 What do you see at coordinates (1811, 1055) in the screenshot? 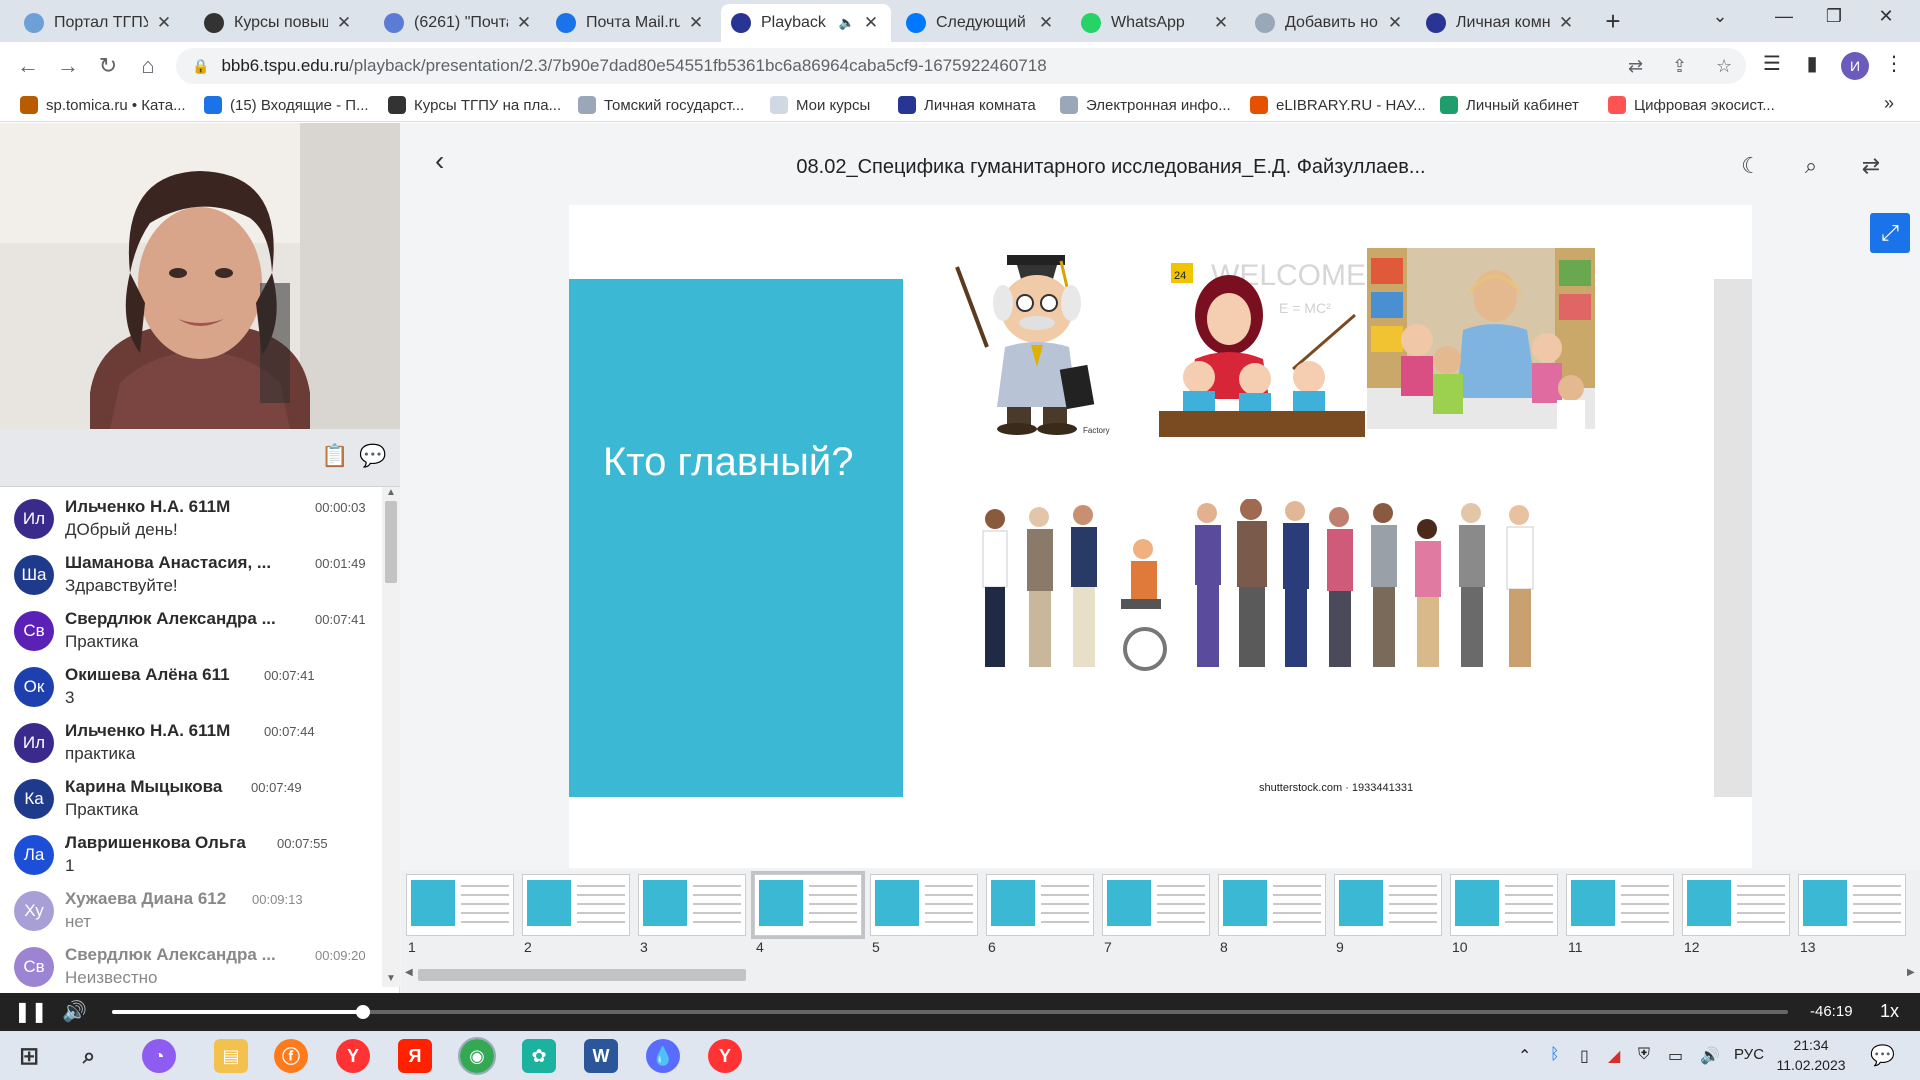
I see `system-clock: 21:34 11.02.2023` at bounding box center [1811, 1055].